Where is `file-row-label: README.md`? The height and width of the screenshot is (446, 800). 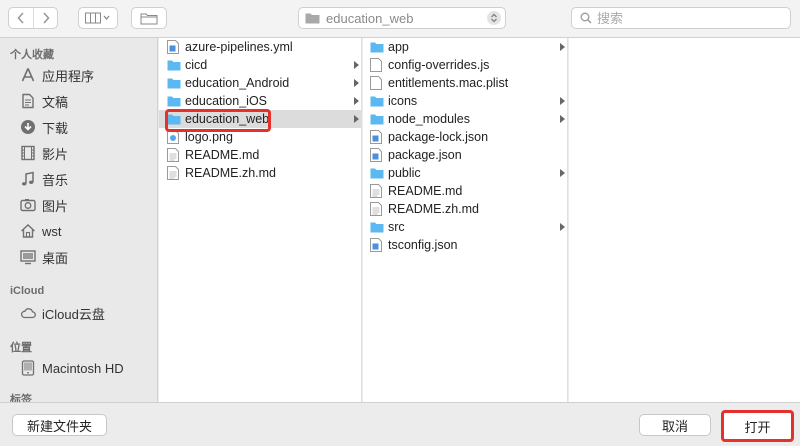 file-row-label: README.md is located at coordinates (425, 191).